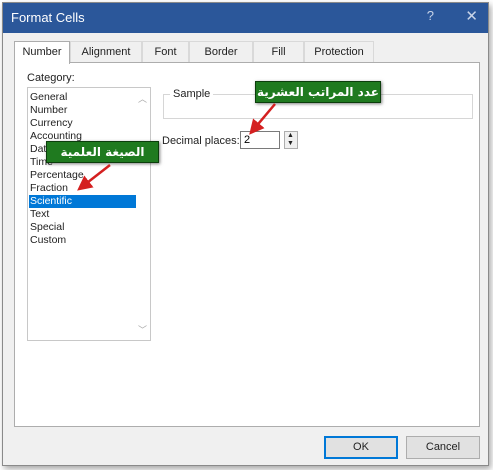 This screenshot has height=470, width=493. Describe the element at coordinates (176, 147) in the screenshot. I see `annotation-arrows` at that location.